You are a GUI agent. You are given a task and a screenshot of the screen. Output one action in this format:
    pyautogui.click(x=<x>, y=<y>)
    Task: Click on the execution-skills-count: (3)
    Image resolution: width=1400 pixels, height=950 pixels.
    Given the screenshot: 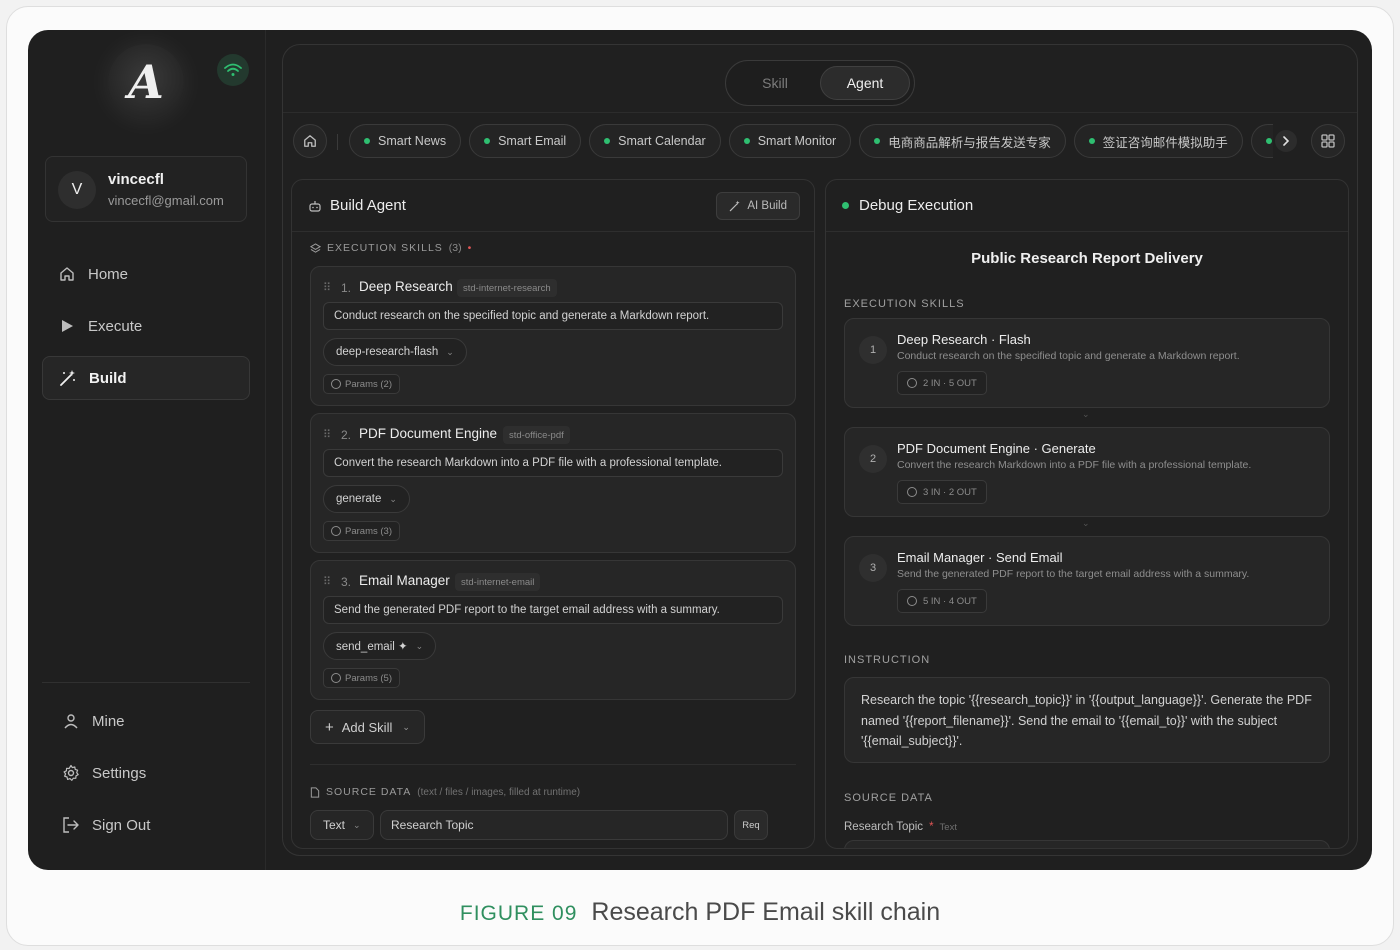 What is the action you would take?
    pyautogui.click(x=455, y=248)
    